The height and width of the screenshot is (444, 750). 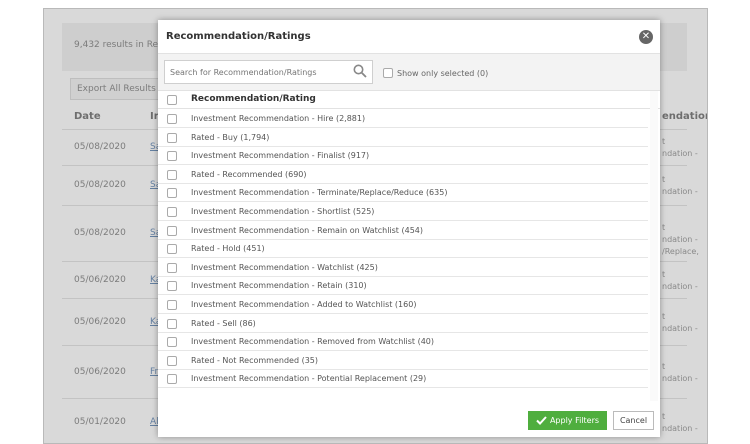 What do you see at coordinates (403, 138) in the screenshot?
I see `rating-option: Rated - Buy (1,794)` at bounding box center [403, 138].